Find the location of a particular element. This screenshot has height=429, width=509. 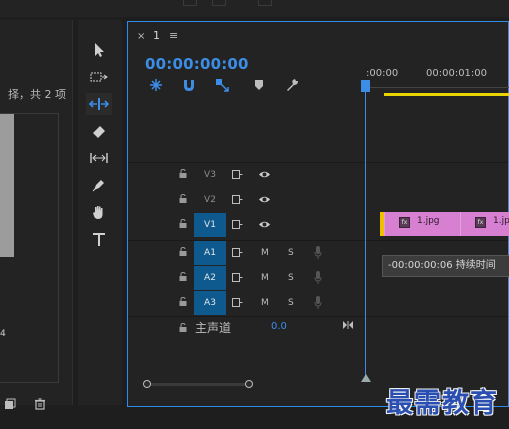

selection-count-text: 择，共 2 项 is located at coordinates (37, 94).